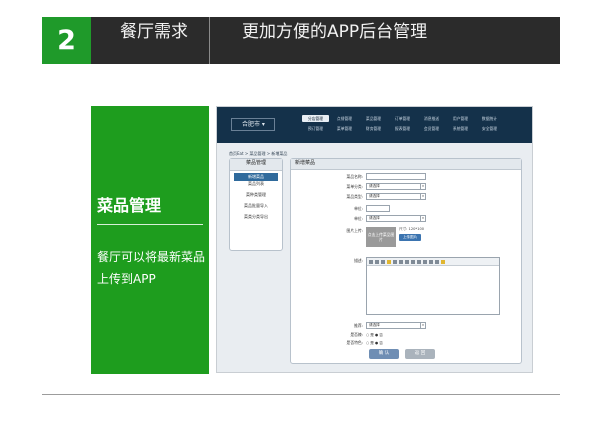 The height and width of the screenshot is (422, 600). Describe the element at coordinates (354, 342) in the screenshot. I see `feature-label: 是否特色:` at that location.